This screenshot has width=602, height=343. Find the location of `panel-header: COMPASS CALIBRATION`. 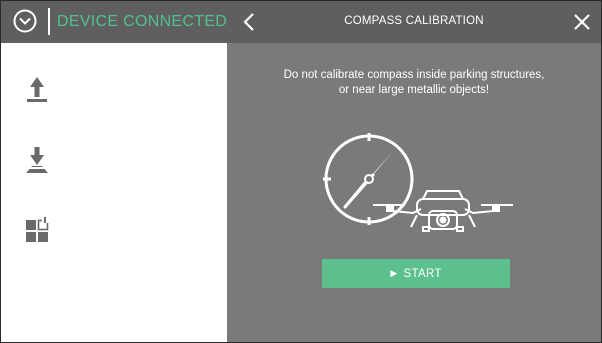

panel-header: COMPASS CALIBRATION is located at coordinates (414, 22).